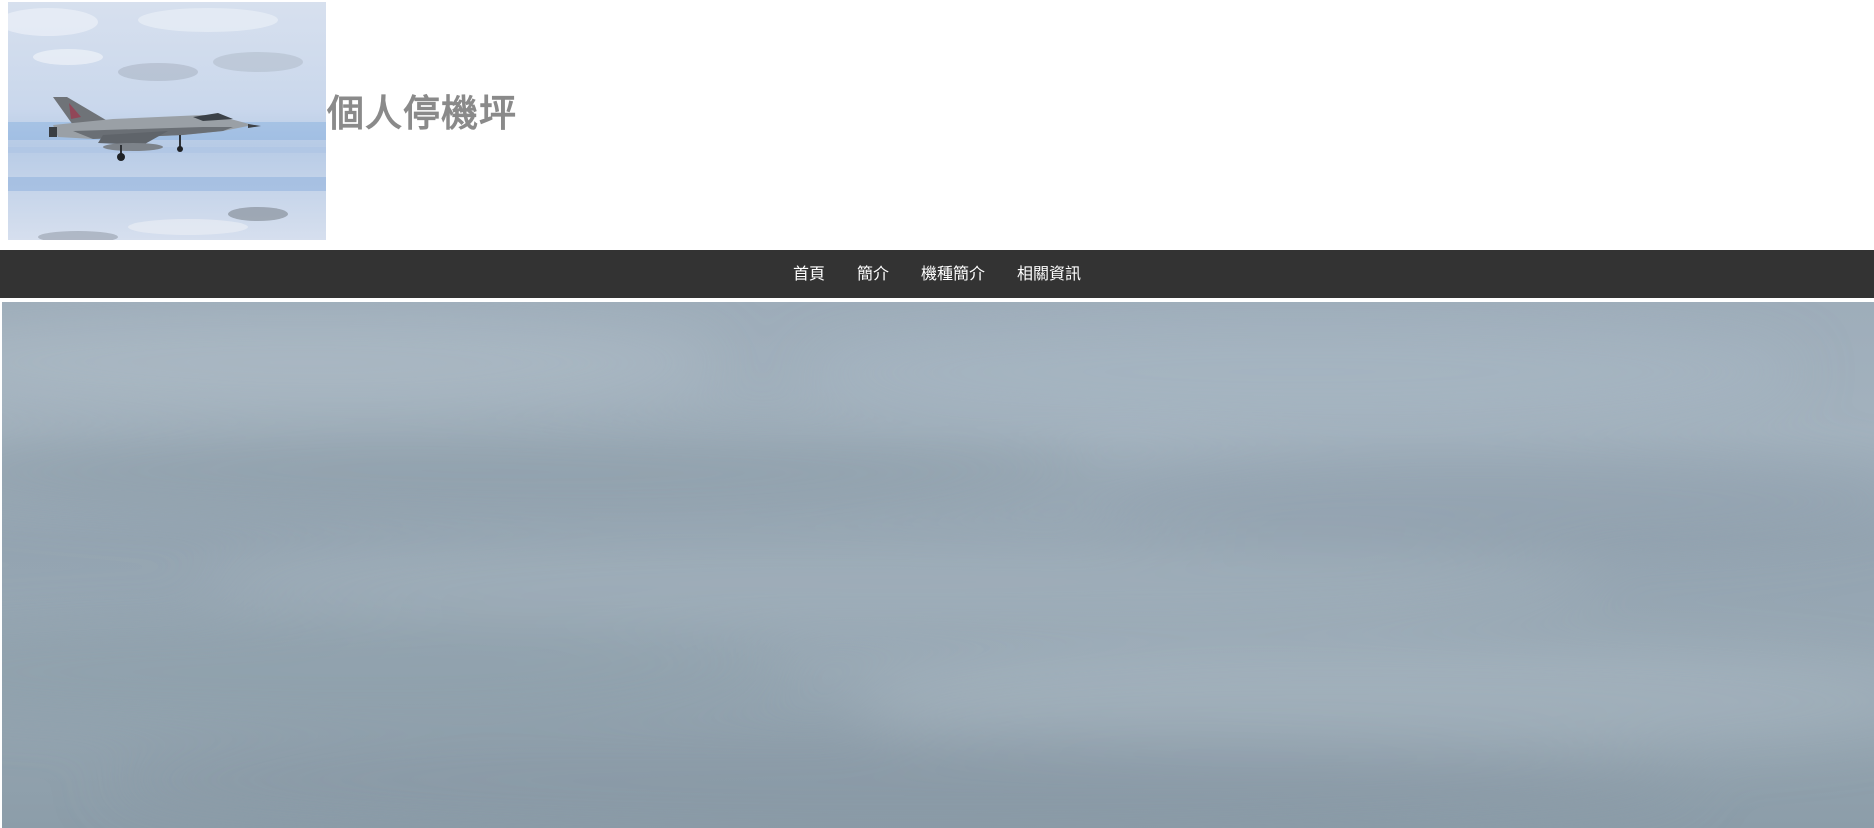  I want to click on site-title: 個人停機坪, so click(422, 113).